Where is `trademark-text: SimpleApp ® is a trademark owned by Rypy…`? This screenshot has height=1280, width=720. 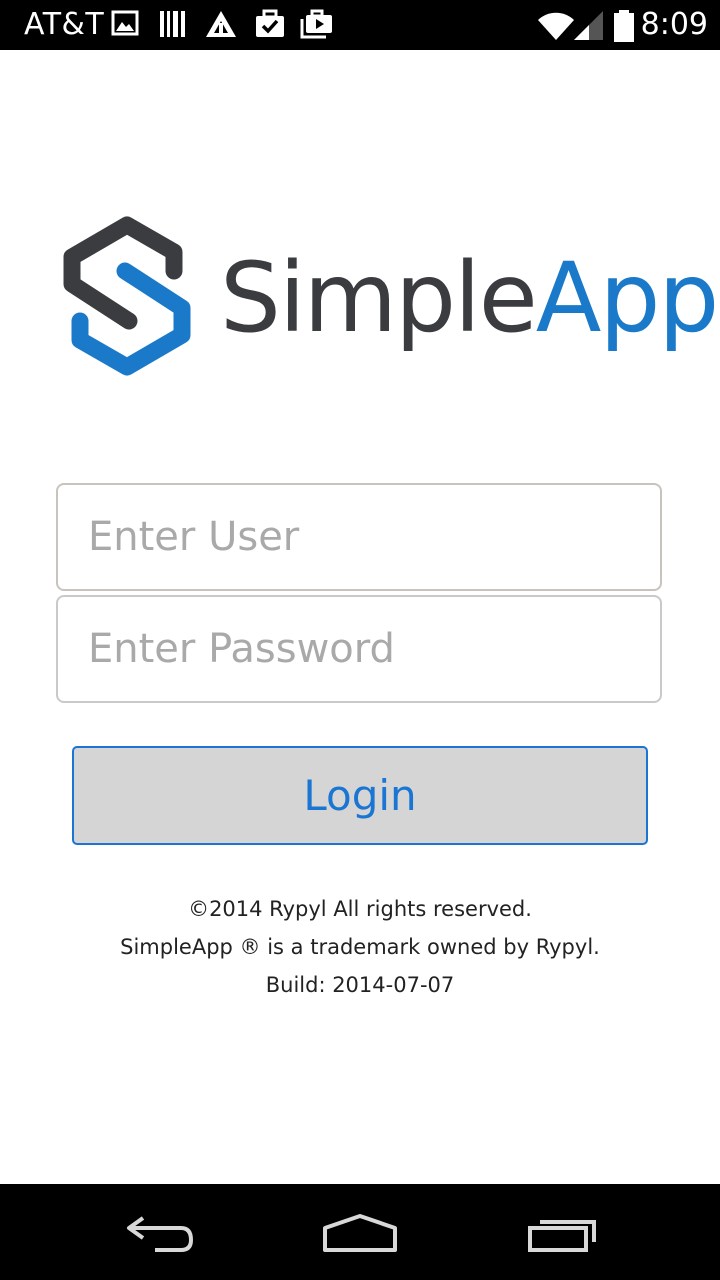 trademark-text: SimpleApp ® is a trademark owned by Rypy… is located at coordinates (360, 947).